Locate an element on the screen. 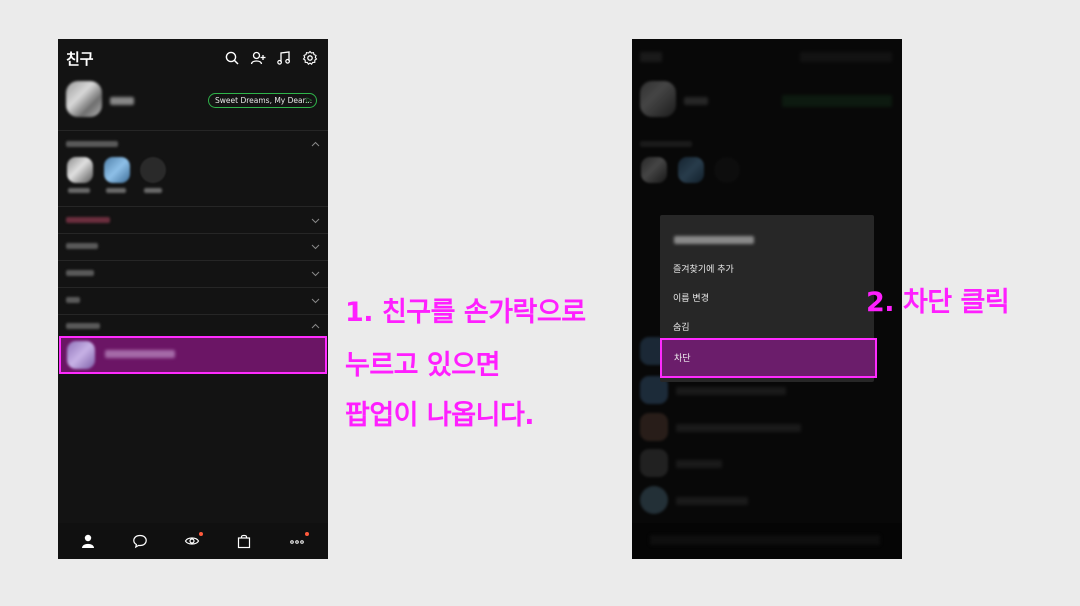 This screenshot has height=606, width=1080. add-friend-icon is located at coordinates (258, 58).